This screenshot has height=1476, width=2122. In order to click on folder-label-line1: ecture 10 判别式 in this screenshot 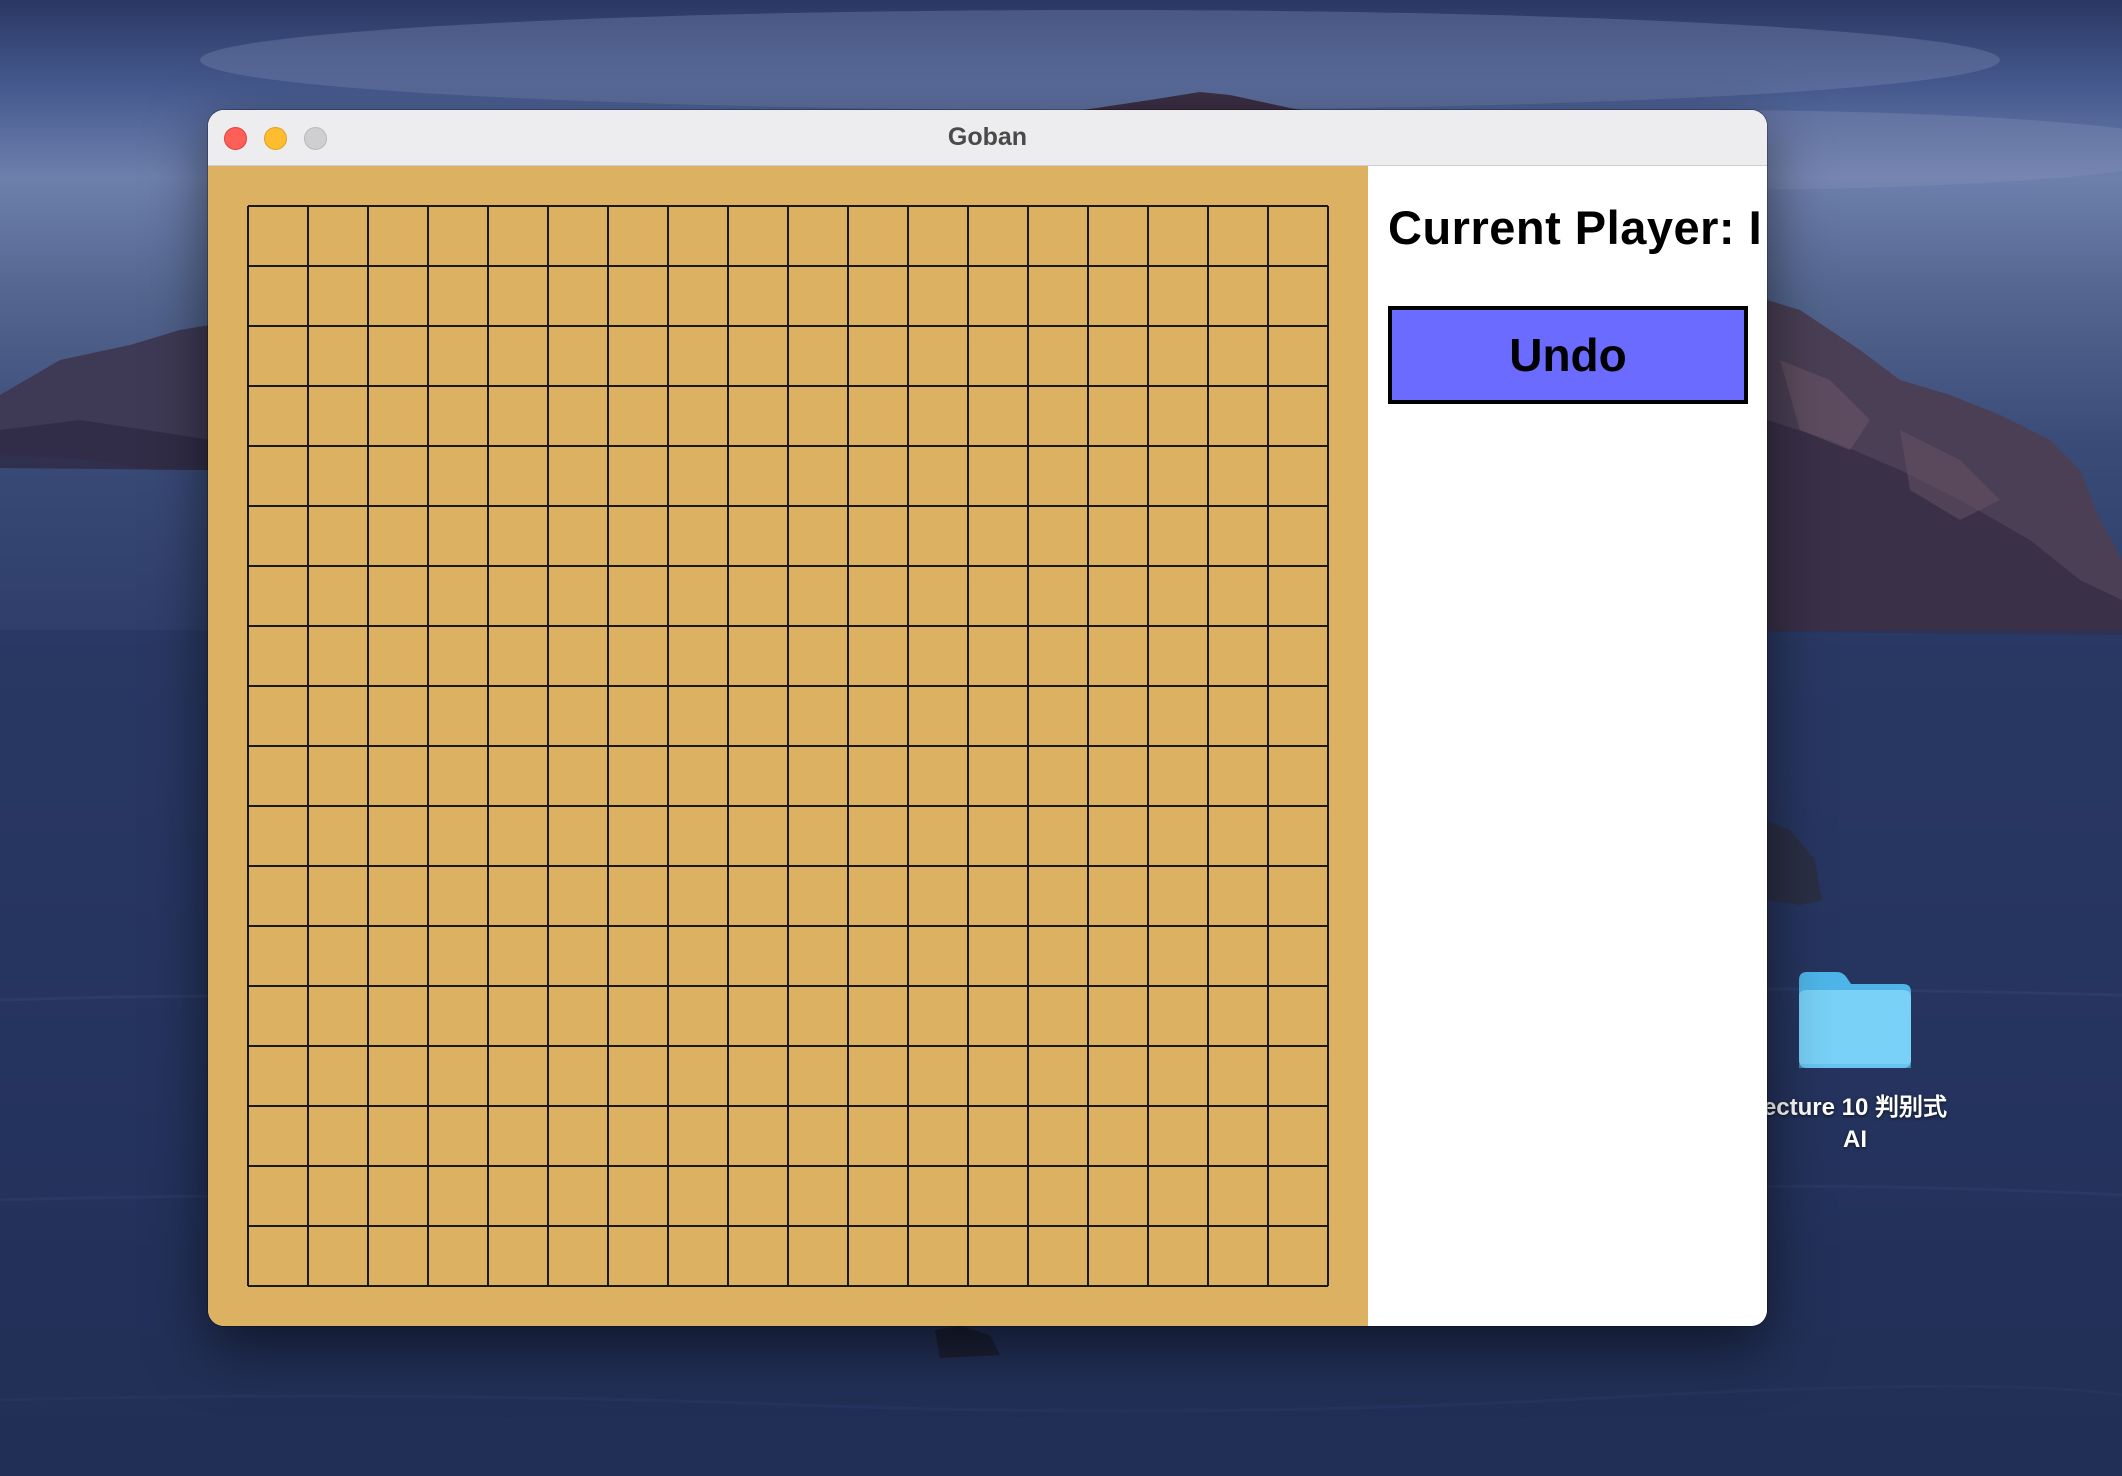, I will do `click(1855, 1107)`.